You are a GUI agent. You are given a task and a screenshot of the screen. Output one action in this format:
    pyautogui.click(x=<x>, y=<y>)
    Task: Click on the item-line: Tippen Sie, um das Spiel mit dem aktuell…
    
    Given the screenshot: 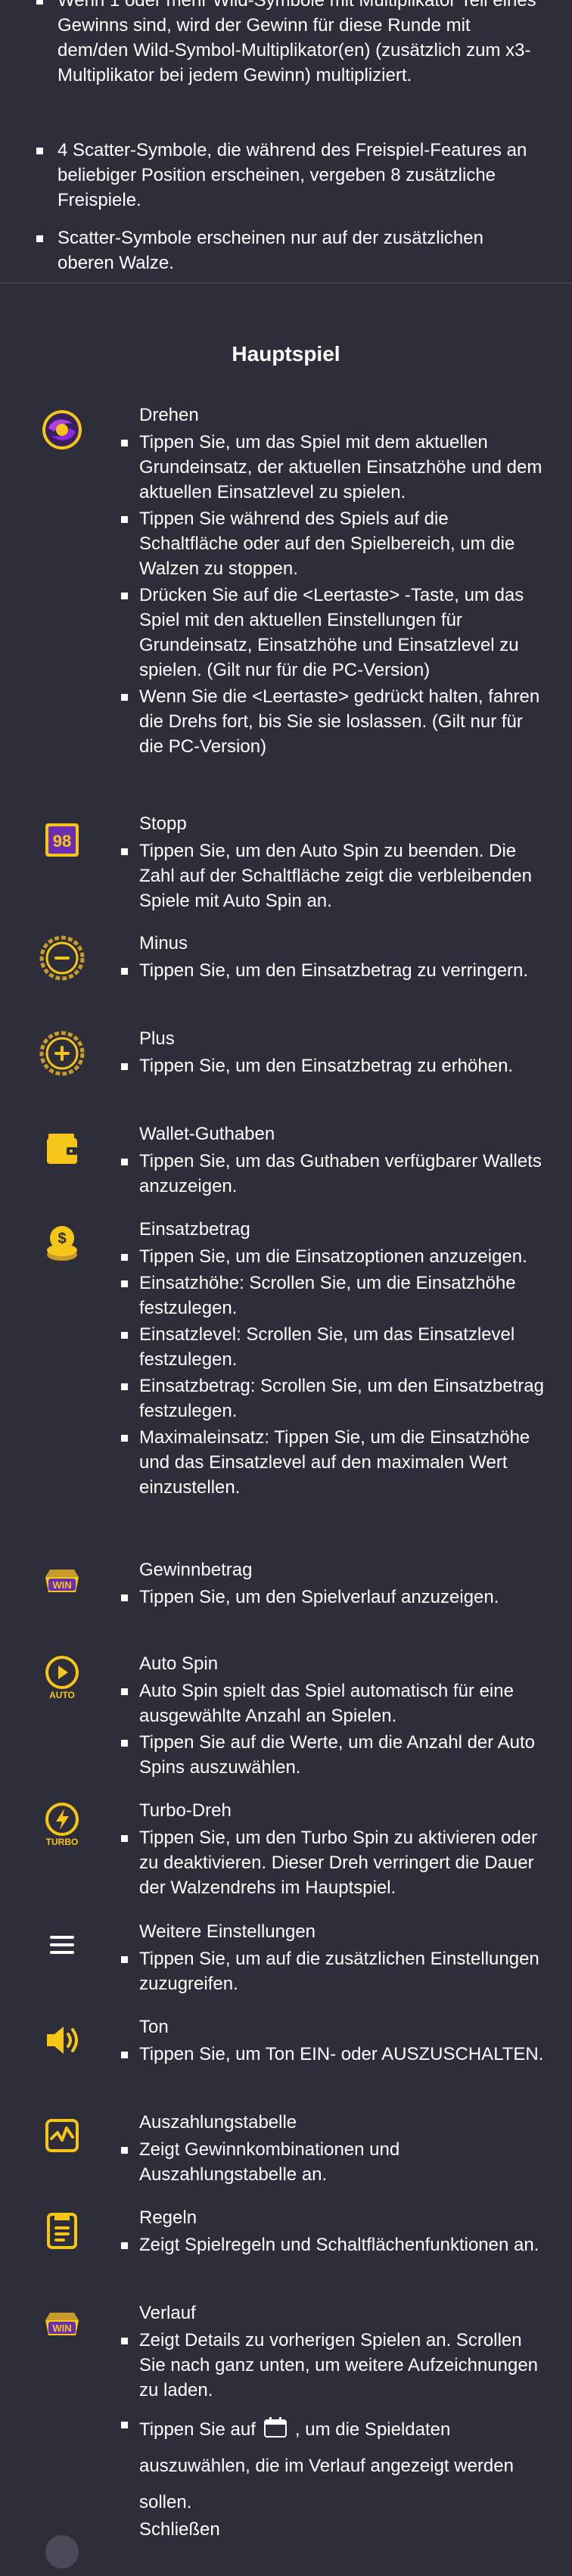 What is the action you would take?
    pyautogui.click(x=334, y=467)
    